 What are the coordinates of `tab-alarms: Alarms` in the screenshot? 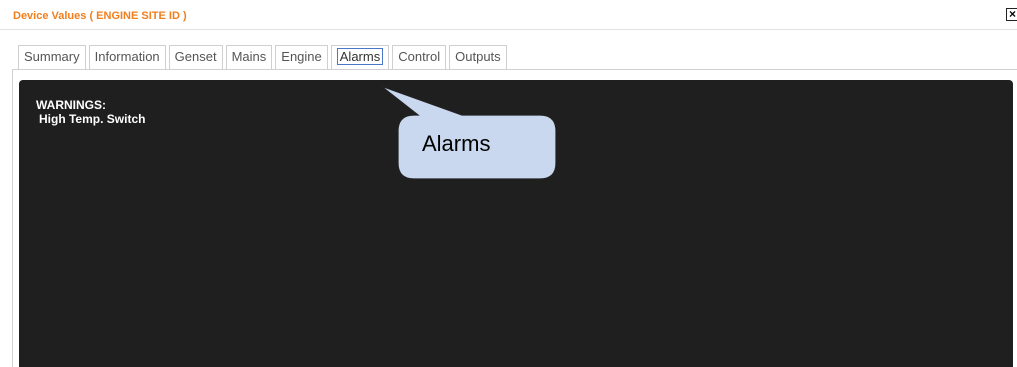 It's located at (360, 57).